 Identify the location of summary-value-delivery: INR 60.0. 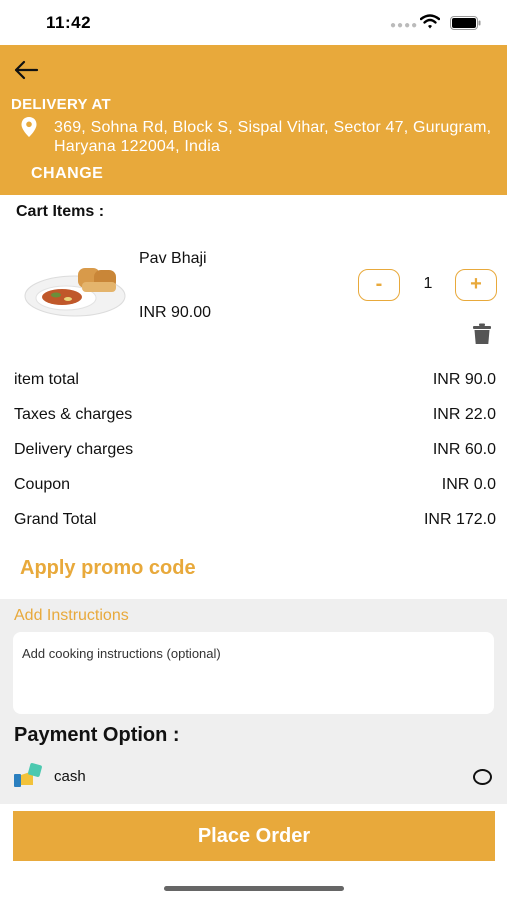
(464, 449).